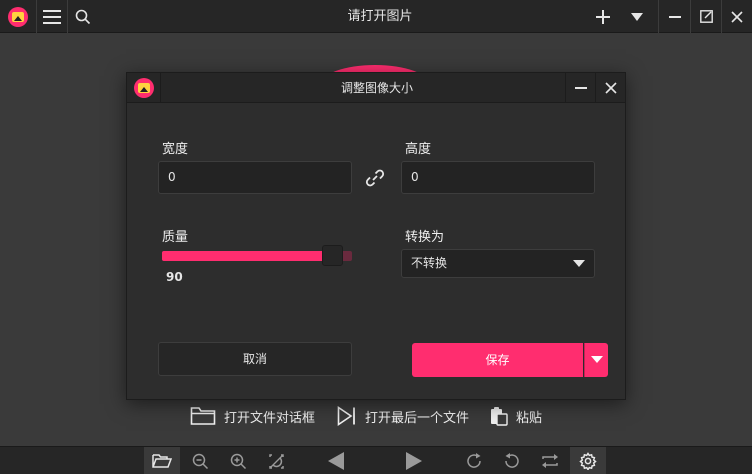  I want to click on zoom-in-icon, so click(238, 461).